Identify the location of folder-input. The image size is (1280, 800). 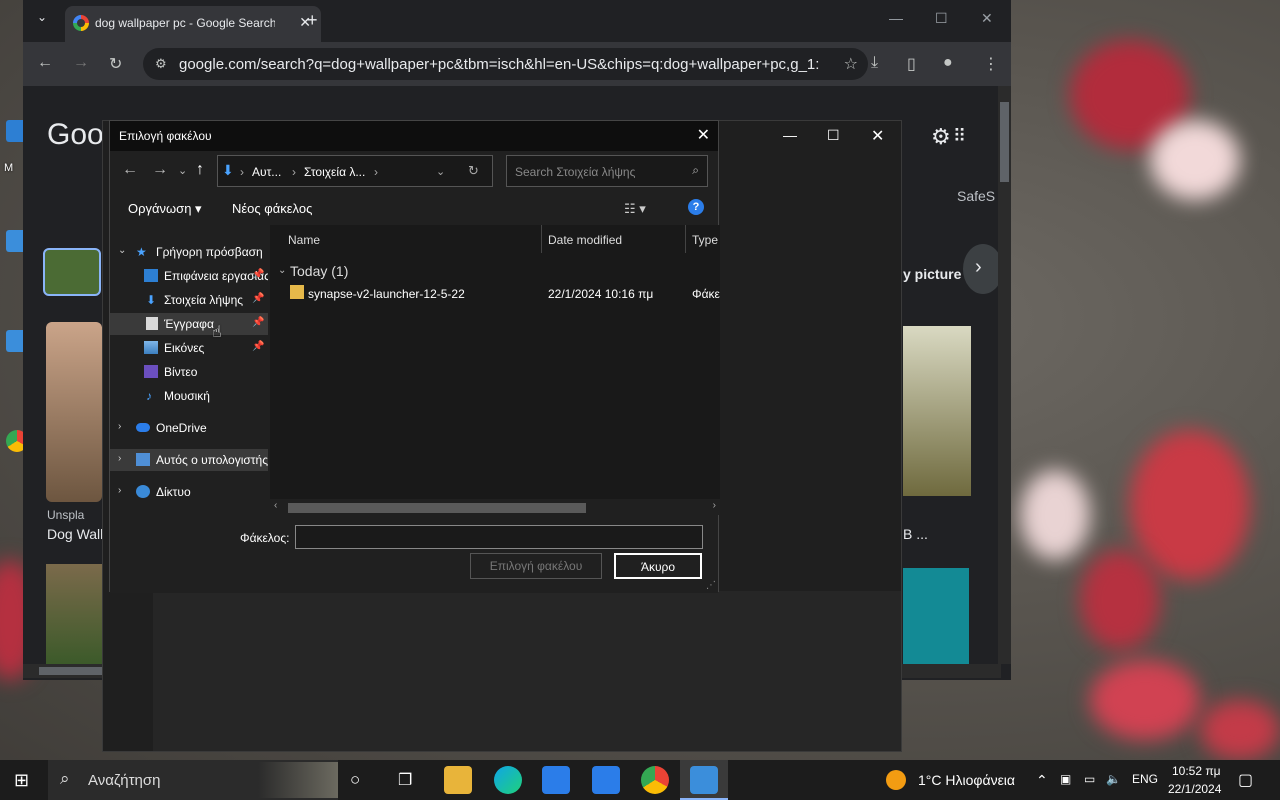
(499, 537).